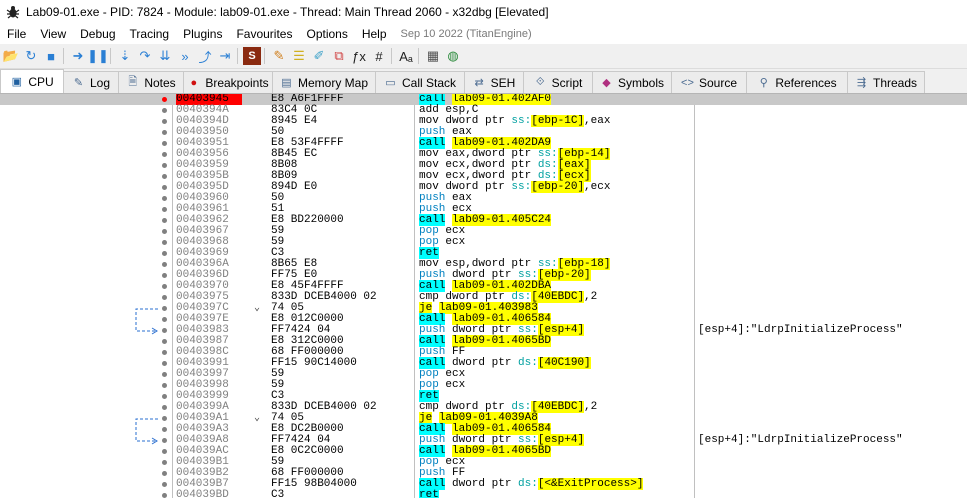 The image size is (967, 498). What do you see at coordinates (326, 34) in the screenshot?
I see `menu-options: Options` at bounding box center [326, 34].